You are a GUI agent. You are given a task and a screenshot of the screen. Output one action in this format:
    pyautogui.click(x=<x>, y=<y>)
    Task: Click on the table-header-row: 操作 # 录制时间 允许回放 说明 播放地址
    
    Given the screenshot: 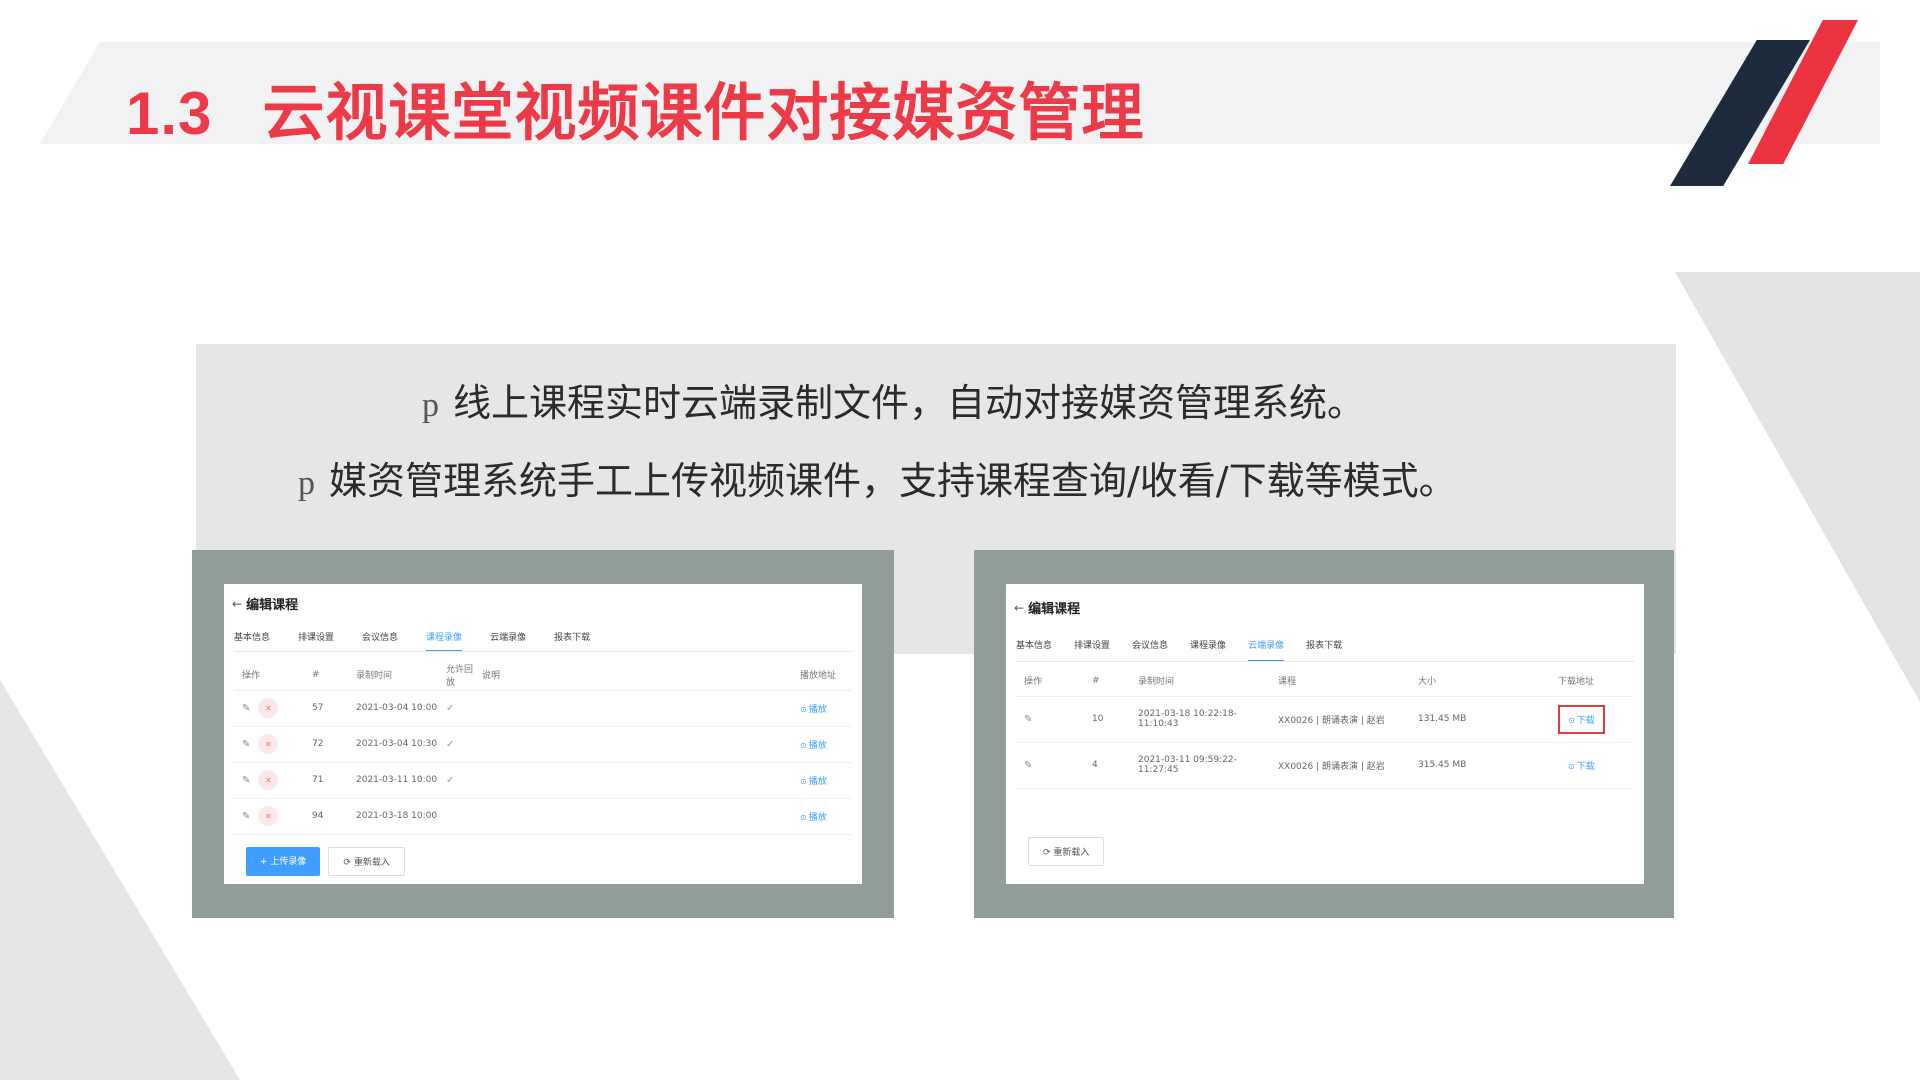 What is the action you would take?
    pyautogui.click(x=543, y=675)
    